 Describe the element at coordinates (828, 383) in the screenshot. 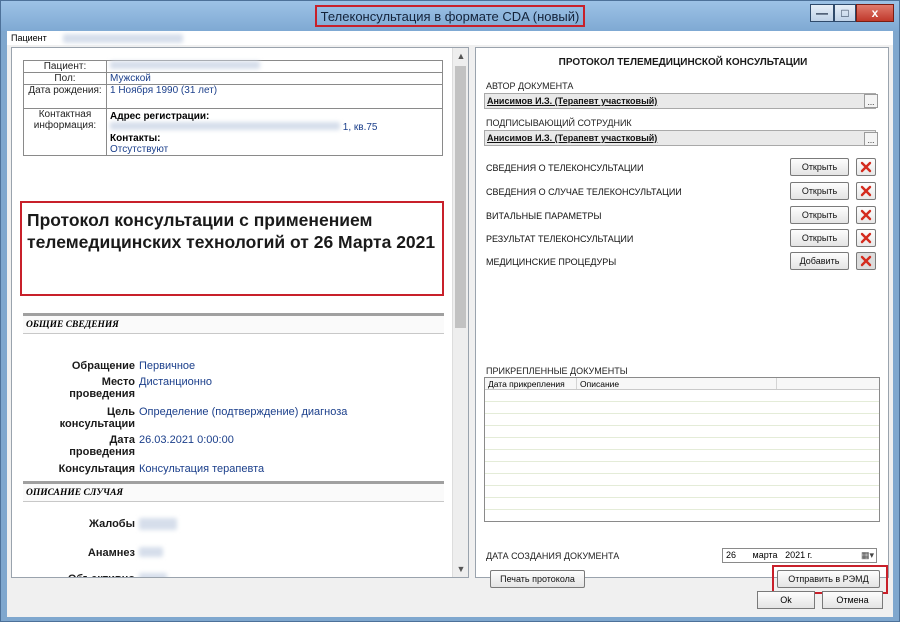

I see `grid-column-header` at that location.